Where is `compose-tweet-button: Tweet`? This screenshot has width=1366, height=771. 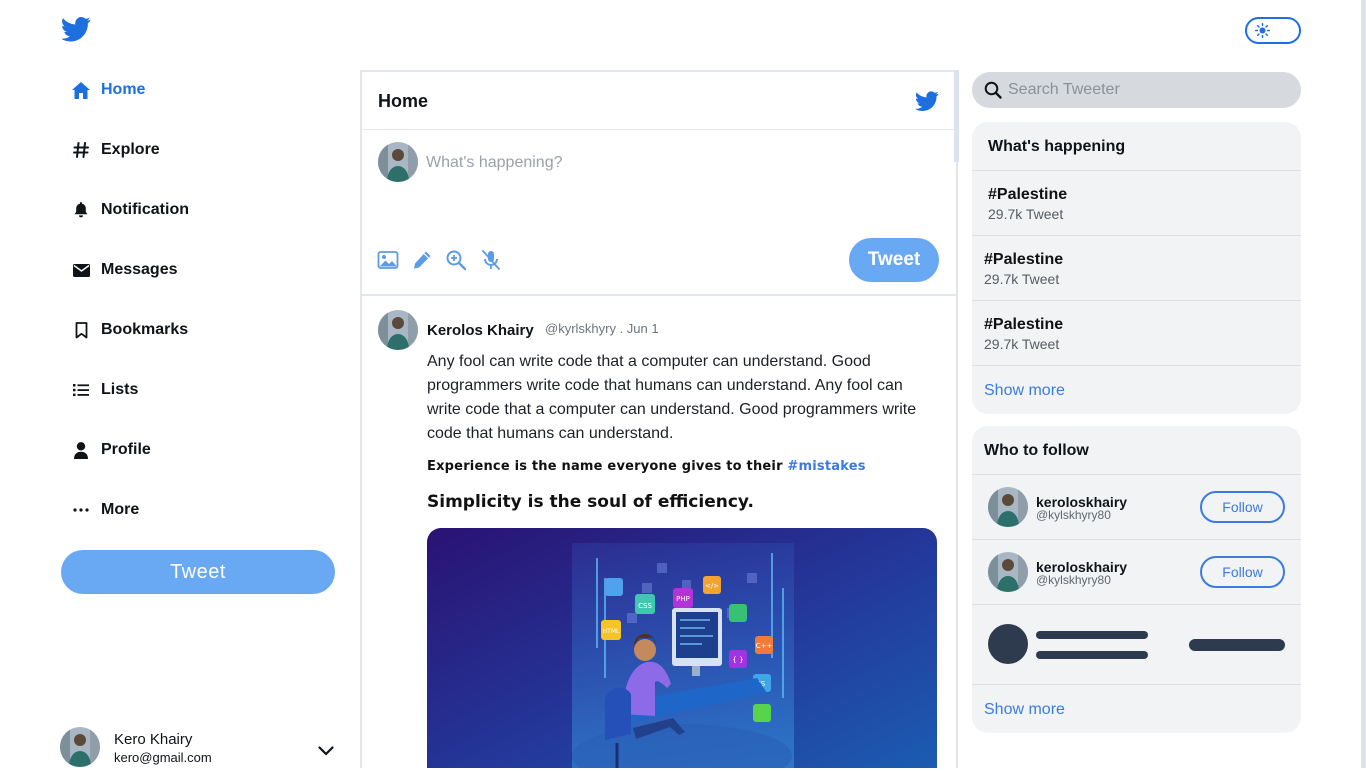
compose-tweet-button: Tweet is located at coordinates (894, 260).